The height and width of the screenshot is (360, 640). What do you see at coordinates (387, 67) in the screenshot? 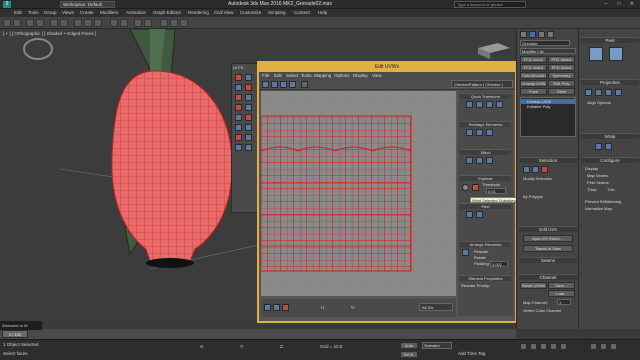
I see `uv-window-title: Edit UVWs` at bounding box center [387, 67].